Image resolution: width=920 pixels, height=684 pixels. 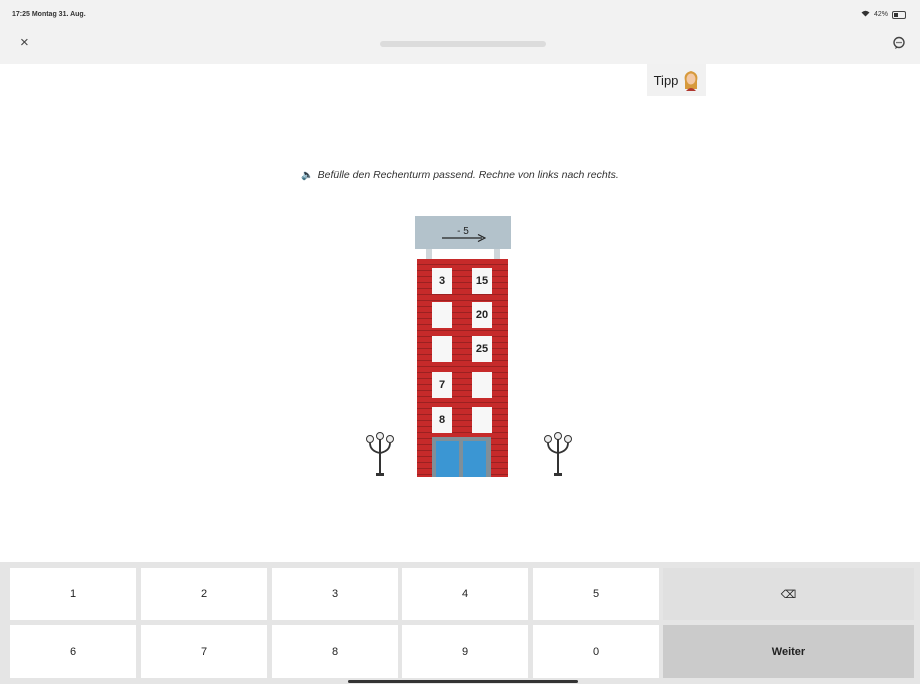 I want to click on cell-floor-5-right, so click(x=482, y=420).